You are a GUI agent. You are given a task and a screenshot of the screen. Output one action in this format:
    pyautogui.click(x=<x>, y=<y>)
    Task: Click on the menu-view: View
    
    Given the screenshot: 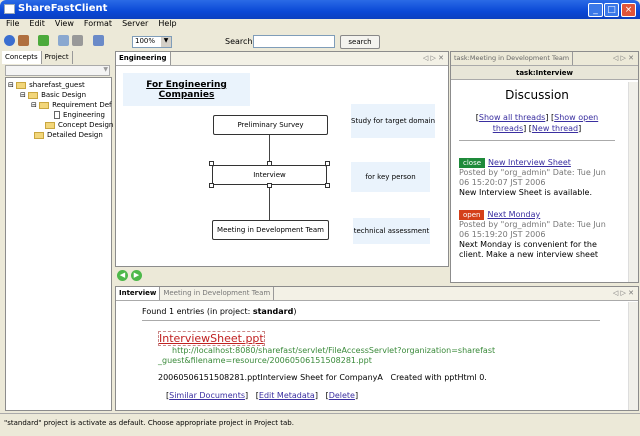 What is the action you would take?
    pyautogui.click(x=64, y=25)
    